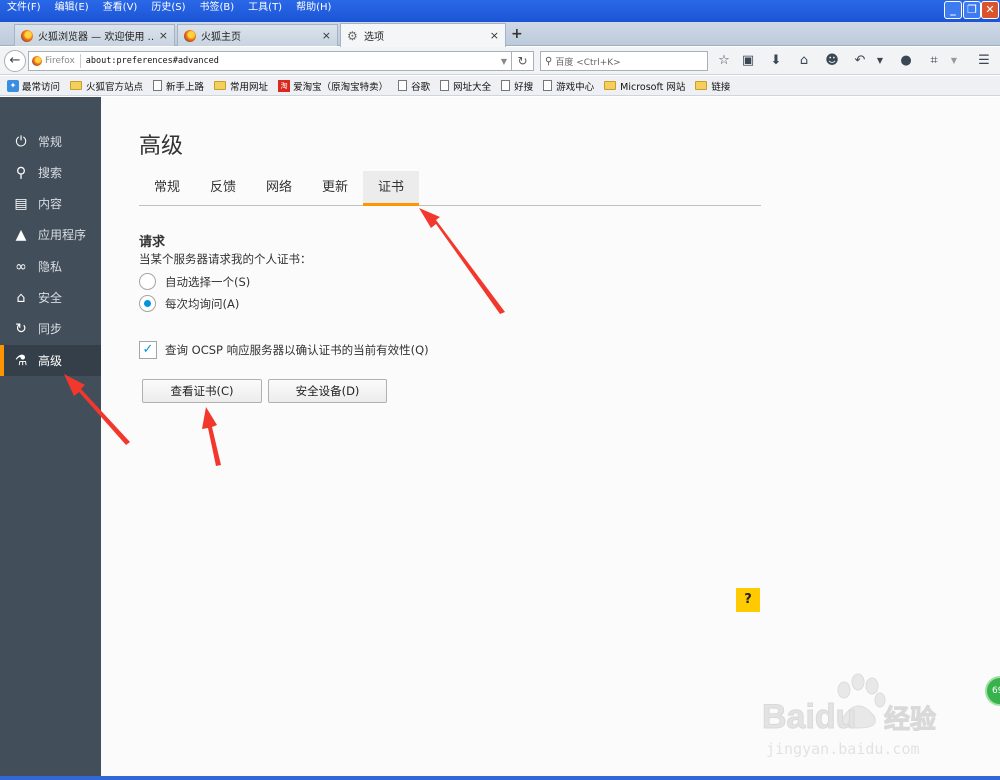  Describe the element at coordinates (517, 34) in the screenshot. I see `new-tab-button: +` at that location.